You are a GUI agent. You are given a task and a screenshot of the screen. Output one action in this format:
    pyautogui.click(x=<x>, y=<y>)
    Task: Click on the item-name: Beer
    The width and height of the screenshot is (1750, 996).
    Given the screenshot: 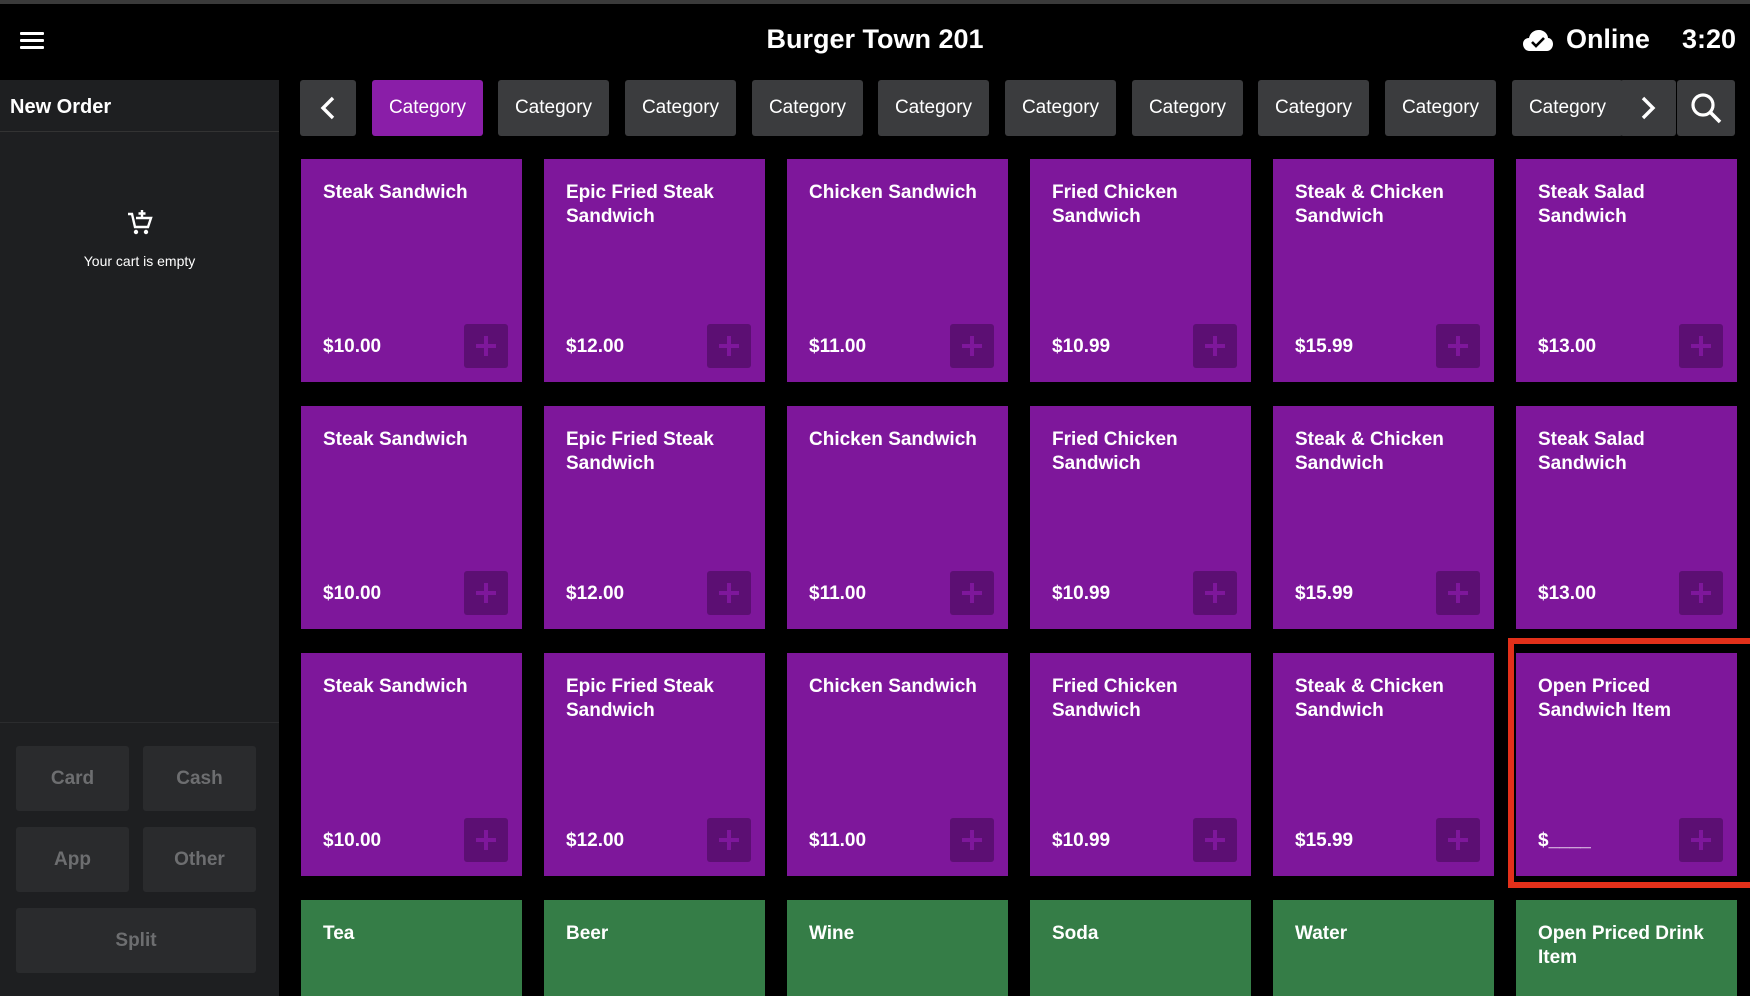 What is the action you would take?
    pyautogui.click(x=587, y=933)
    